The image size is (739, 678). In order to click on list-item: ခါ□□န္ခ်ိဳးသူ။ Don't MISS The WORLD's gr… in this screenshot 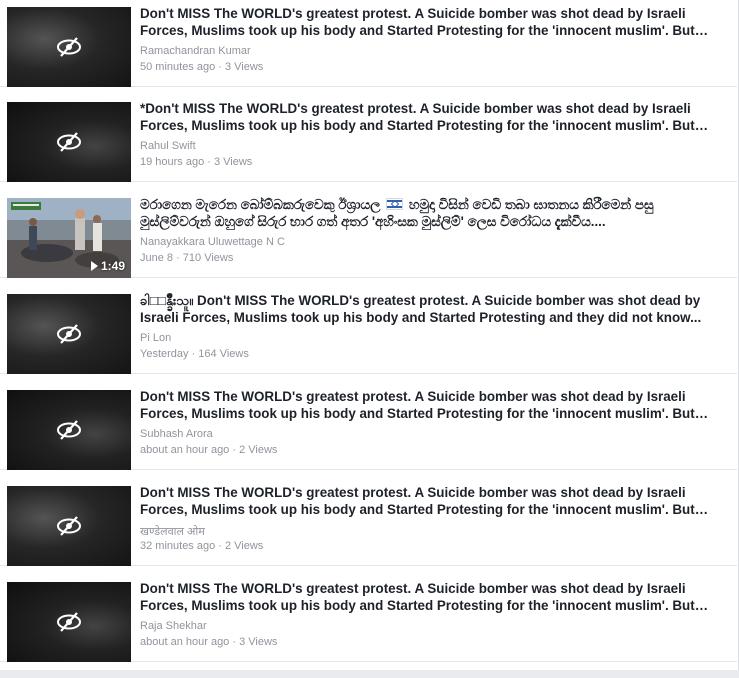, I will do `click(368, 330)`.